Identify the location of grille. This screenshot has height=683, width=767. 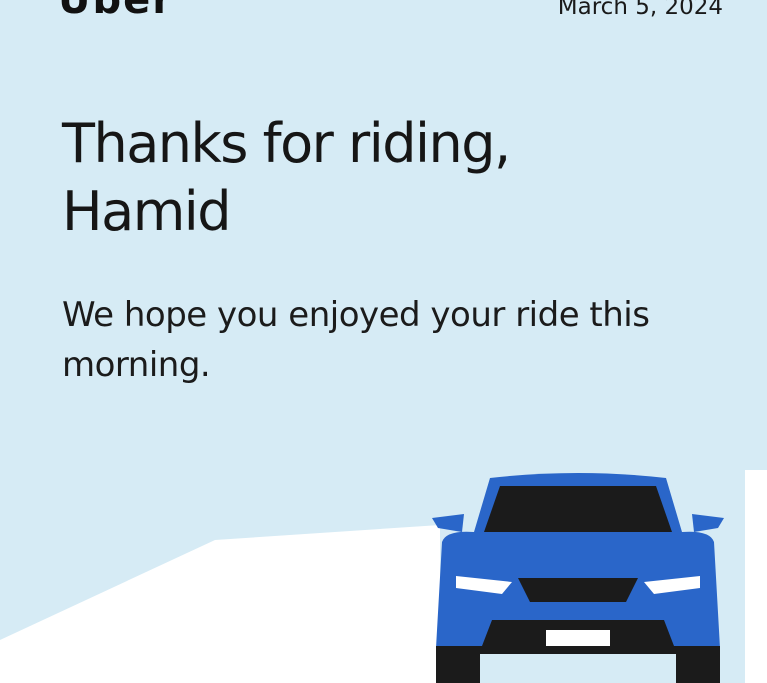
(578, 590).